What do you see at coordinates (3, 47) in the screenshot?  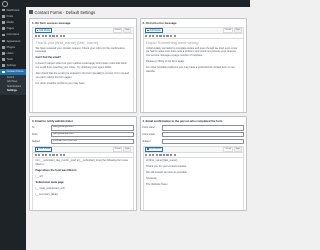 I see `plugins-icon` at bounding box center [3, 47].